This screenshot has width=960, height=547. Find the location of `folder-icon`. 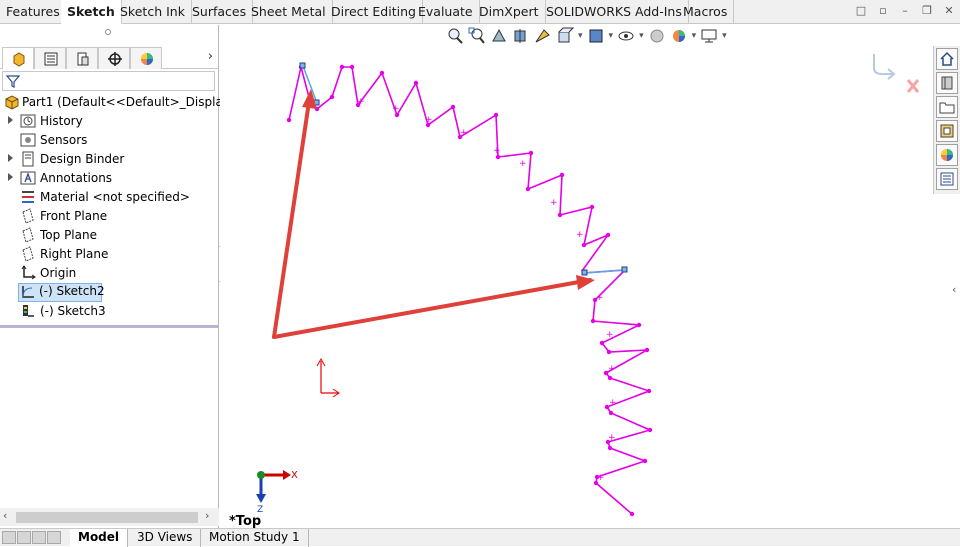

folder-icon is located at coordinates (947, 108).